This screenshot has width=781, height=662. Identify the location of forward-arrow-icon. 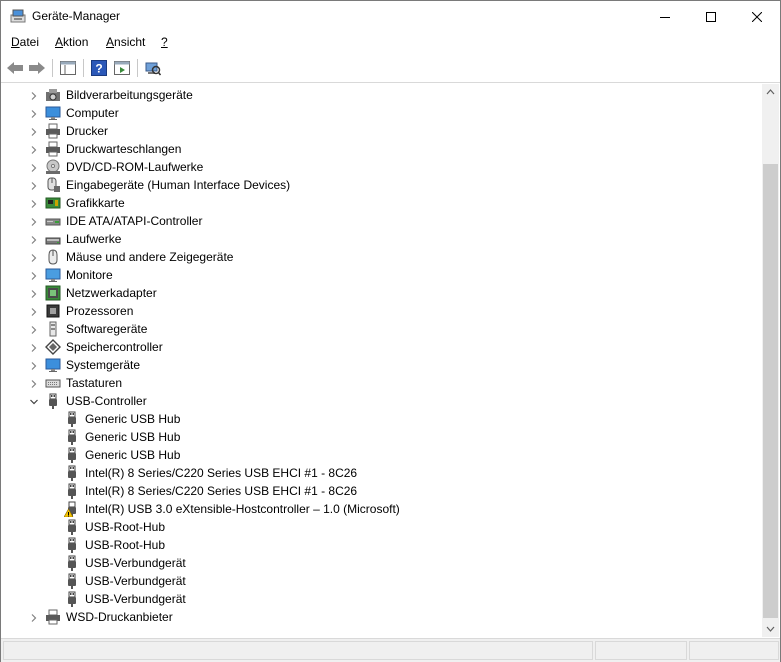
(37, 68).